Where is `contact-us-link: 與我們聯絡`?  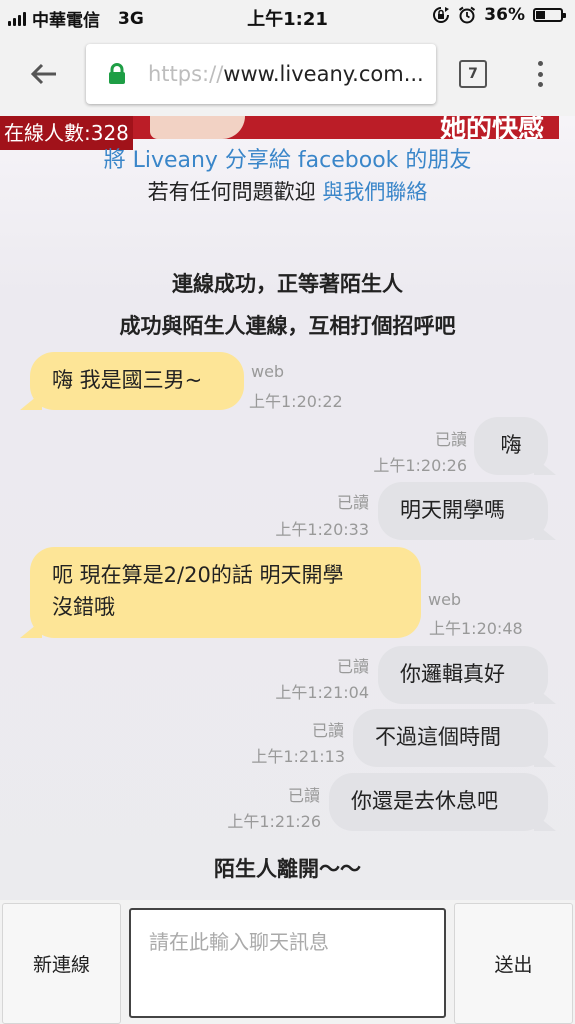
contact-us-link: 與我們聯絡 is located at coordinates (374, 192).